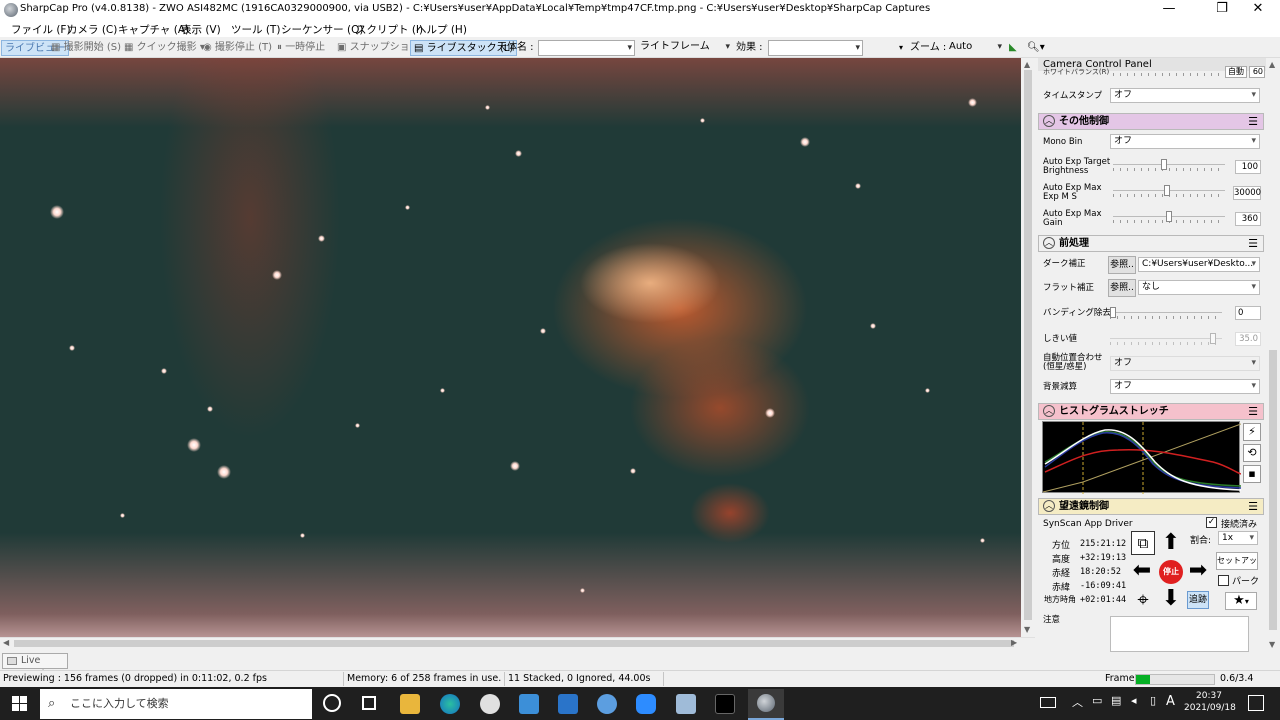  Describe the element at coordinates (1036, 48) in the screenshot. I see `magnifier-icon: 🔍︎▾` at that location.